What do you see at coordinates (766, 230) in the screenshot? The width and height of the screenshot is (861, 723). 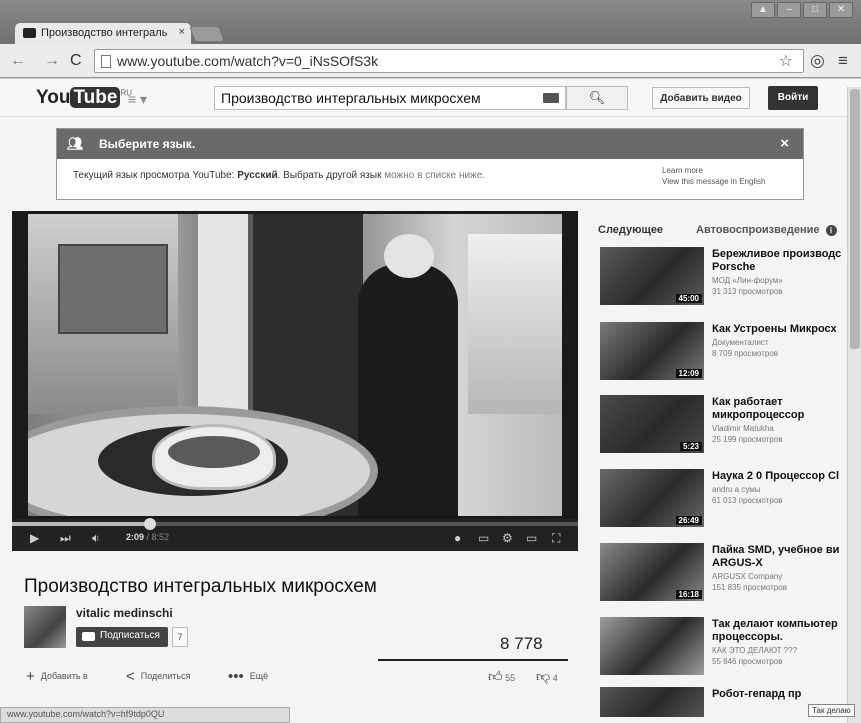 I see `autoplay-toggle: Автовоспроизведение i` at bounding box center [766, 230].